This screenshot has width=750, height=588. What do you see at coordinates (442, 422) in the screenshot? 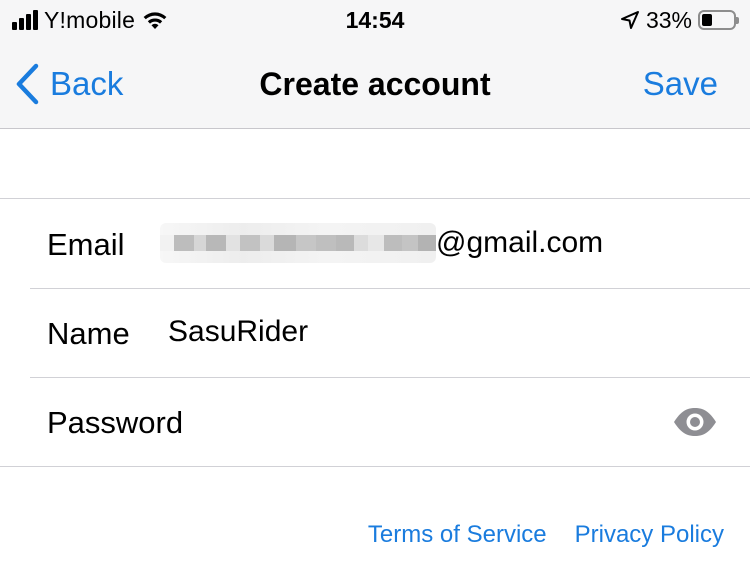
I see `password-field` at bounding box center [442, 422].